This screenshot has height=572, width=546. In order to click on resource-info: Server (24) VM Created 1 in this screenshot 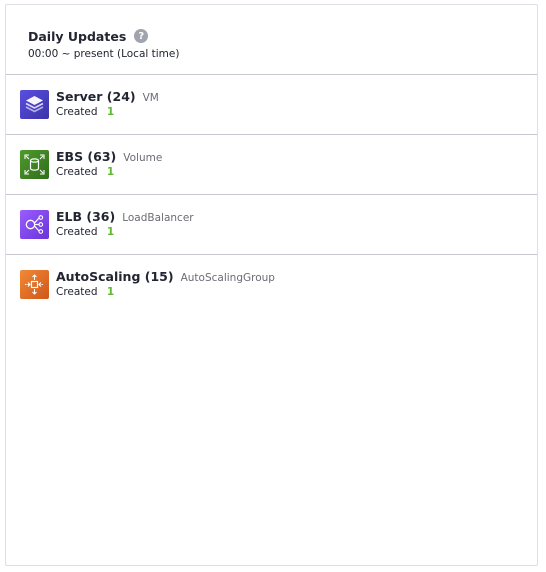, I will do `click(107, 103)`.